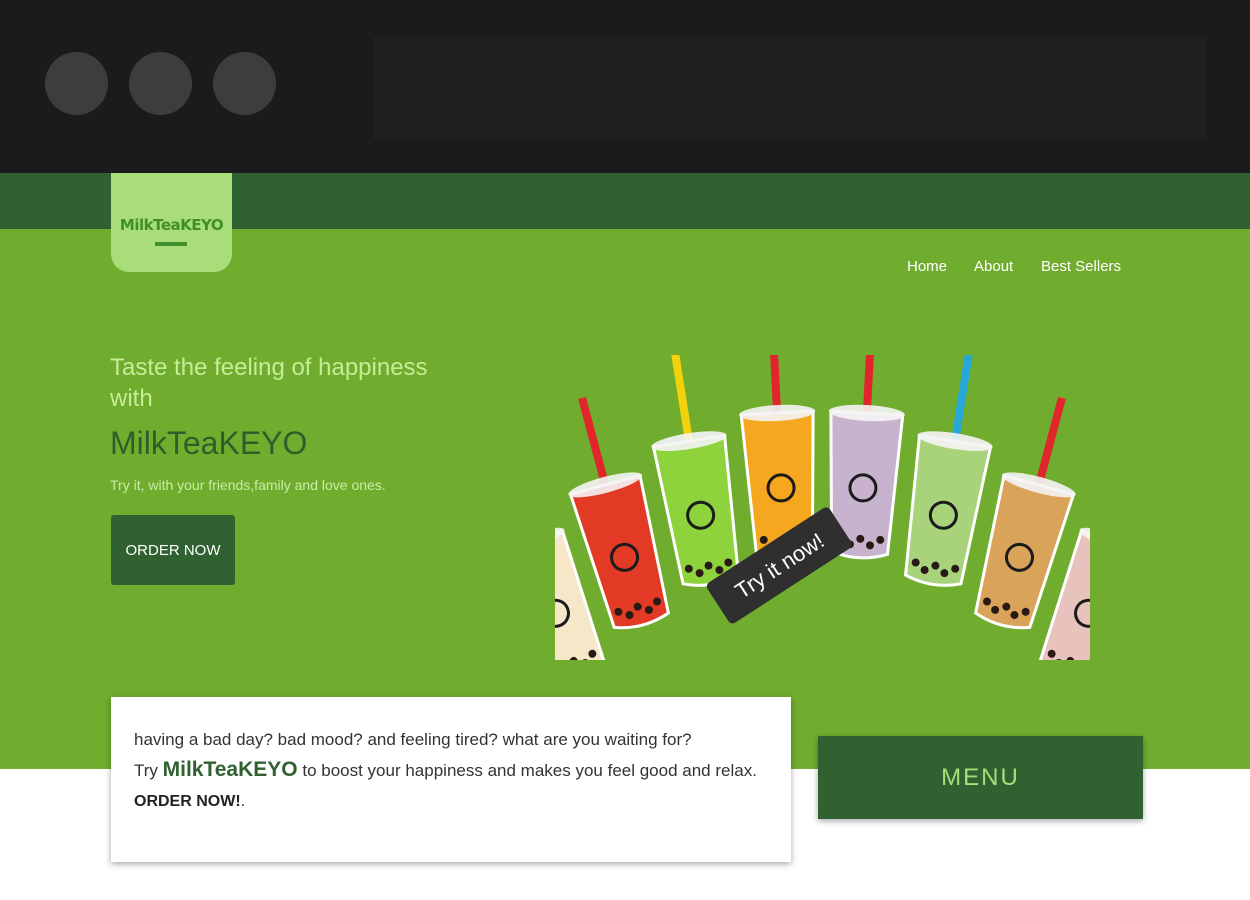 This screenshot has height=900, width=1250. I want to click on order-now-button: ORDER NOW, so click(173, 550).